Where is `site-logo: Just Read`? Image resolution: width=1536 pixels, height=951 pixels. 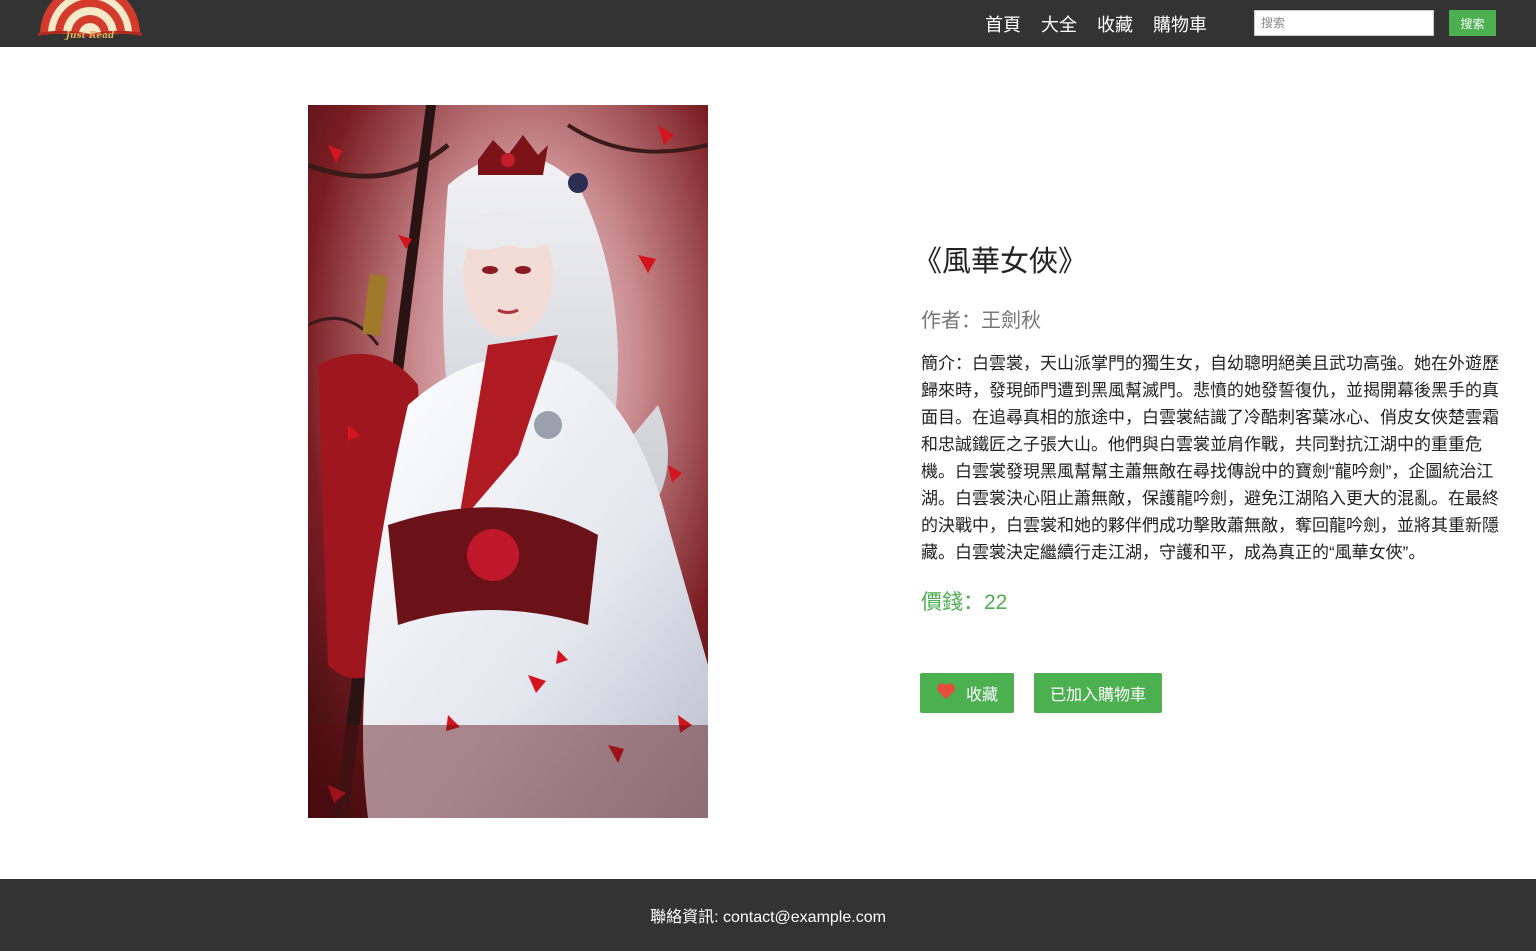
site-logo: Just Read is located at coordinates (90, 23).